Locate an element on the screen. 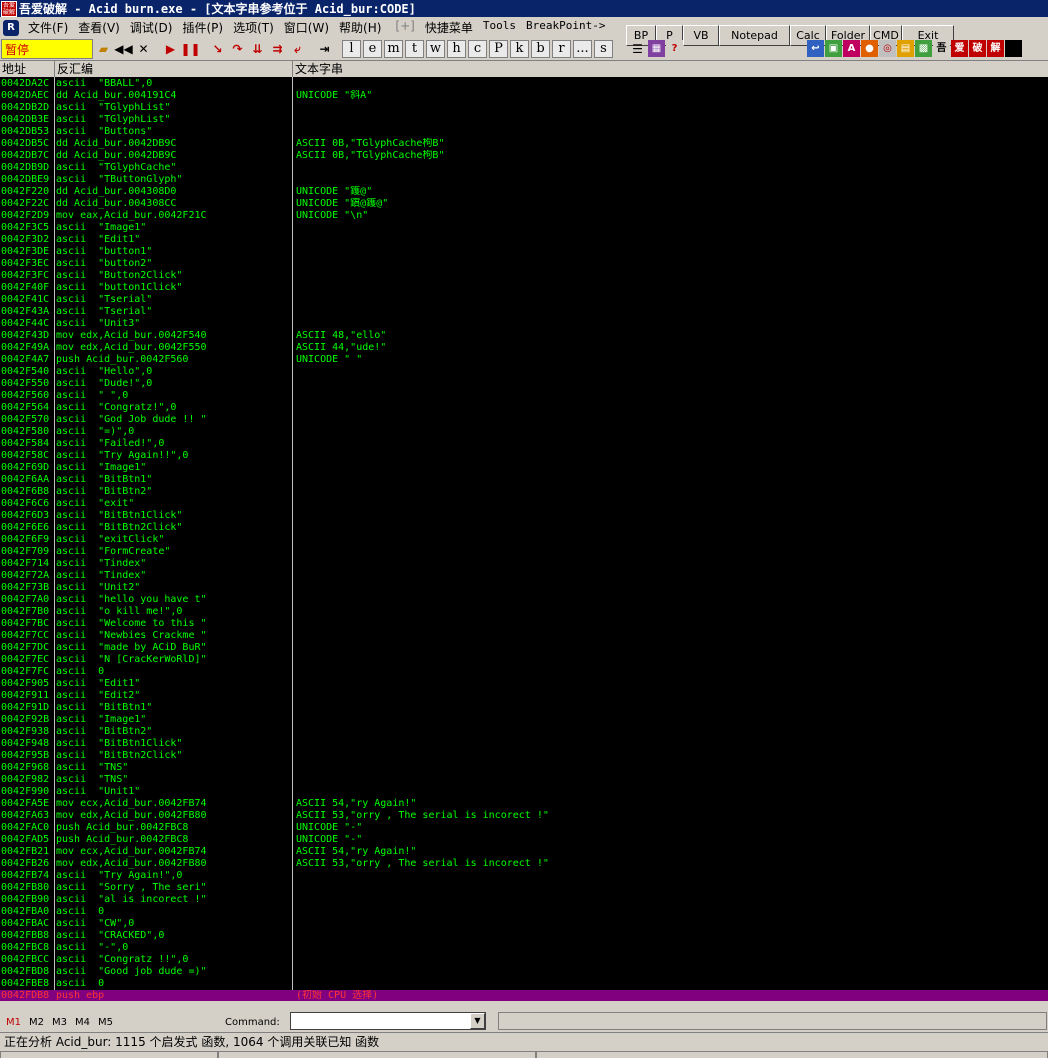 The height and width of the screenshot is (1058, 1048). window-button-2: m is located at coordinates (393, 49).